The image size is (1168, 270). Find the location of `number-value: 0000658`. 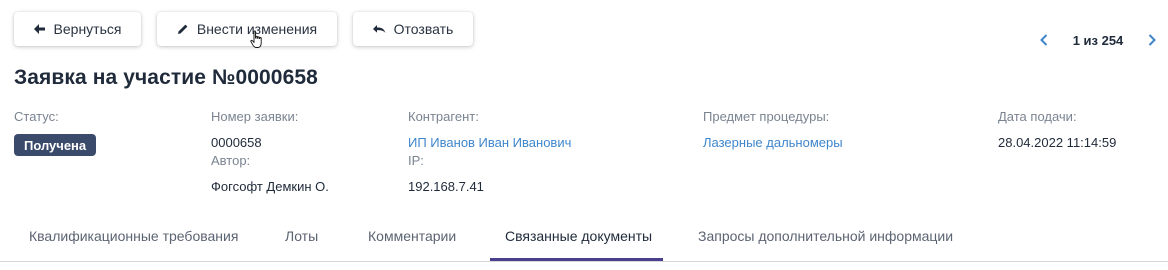

number-value: 0000658 is located at coordinates (236, 142).